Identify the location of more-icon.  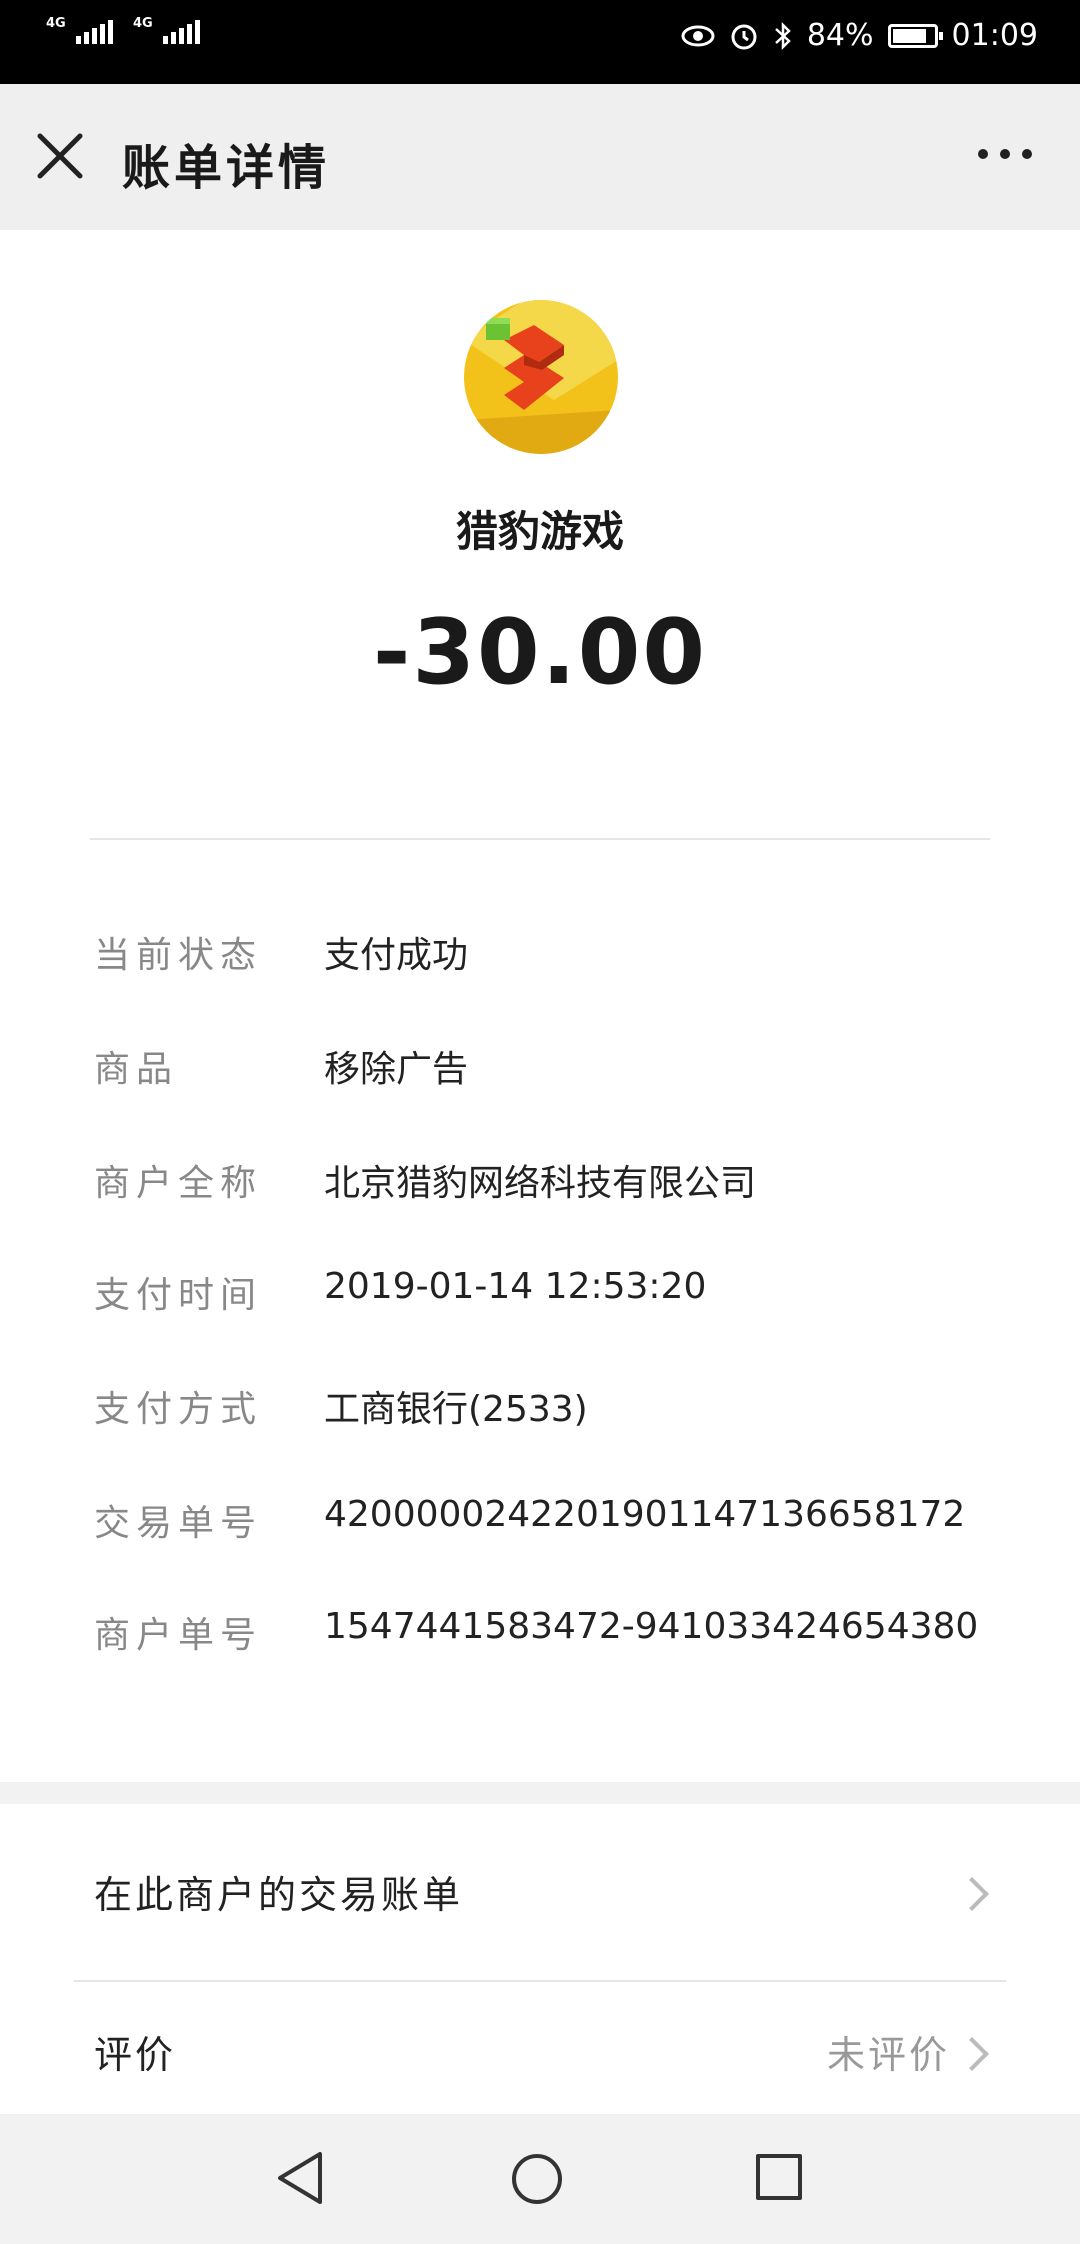
(1005, 154).